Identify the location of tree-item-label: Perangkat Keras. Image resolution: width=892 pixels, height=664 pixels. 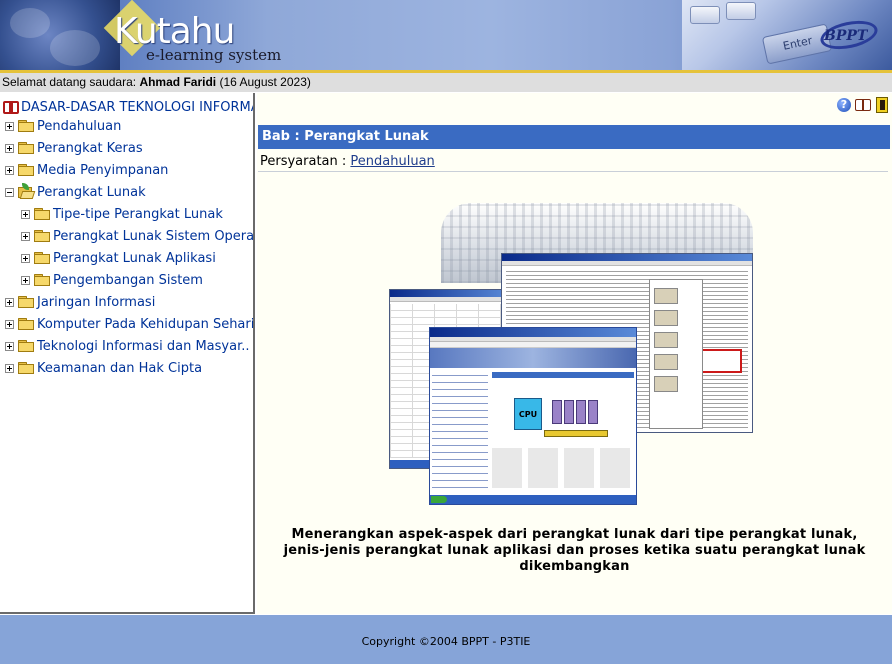
(90, 148).